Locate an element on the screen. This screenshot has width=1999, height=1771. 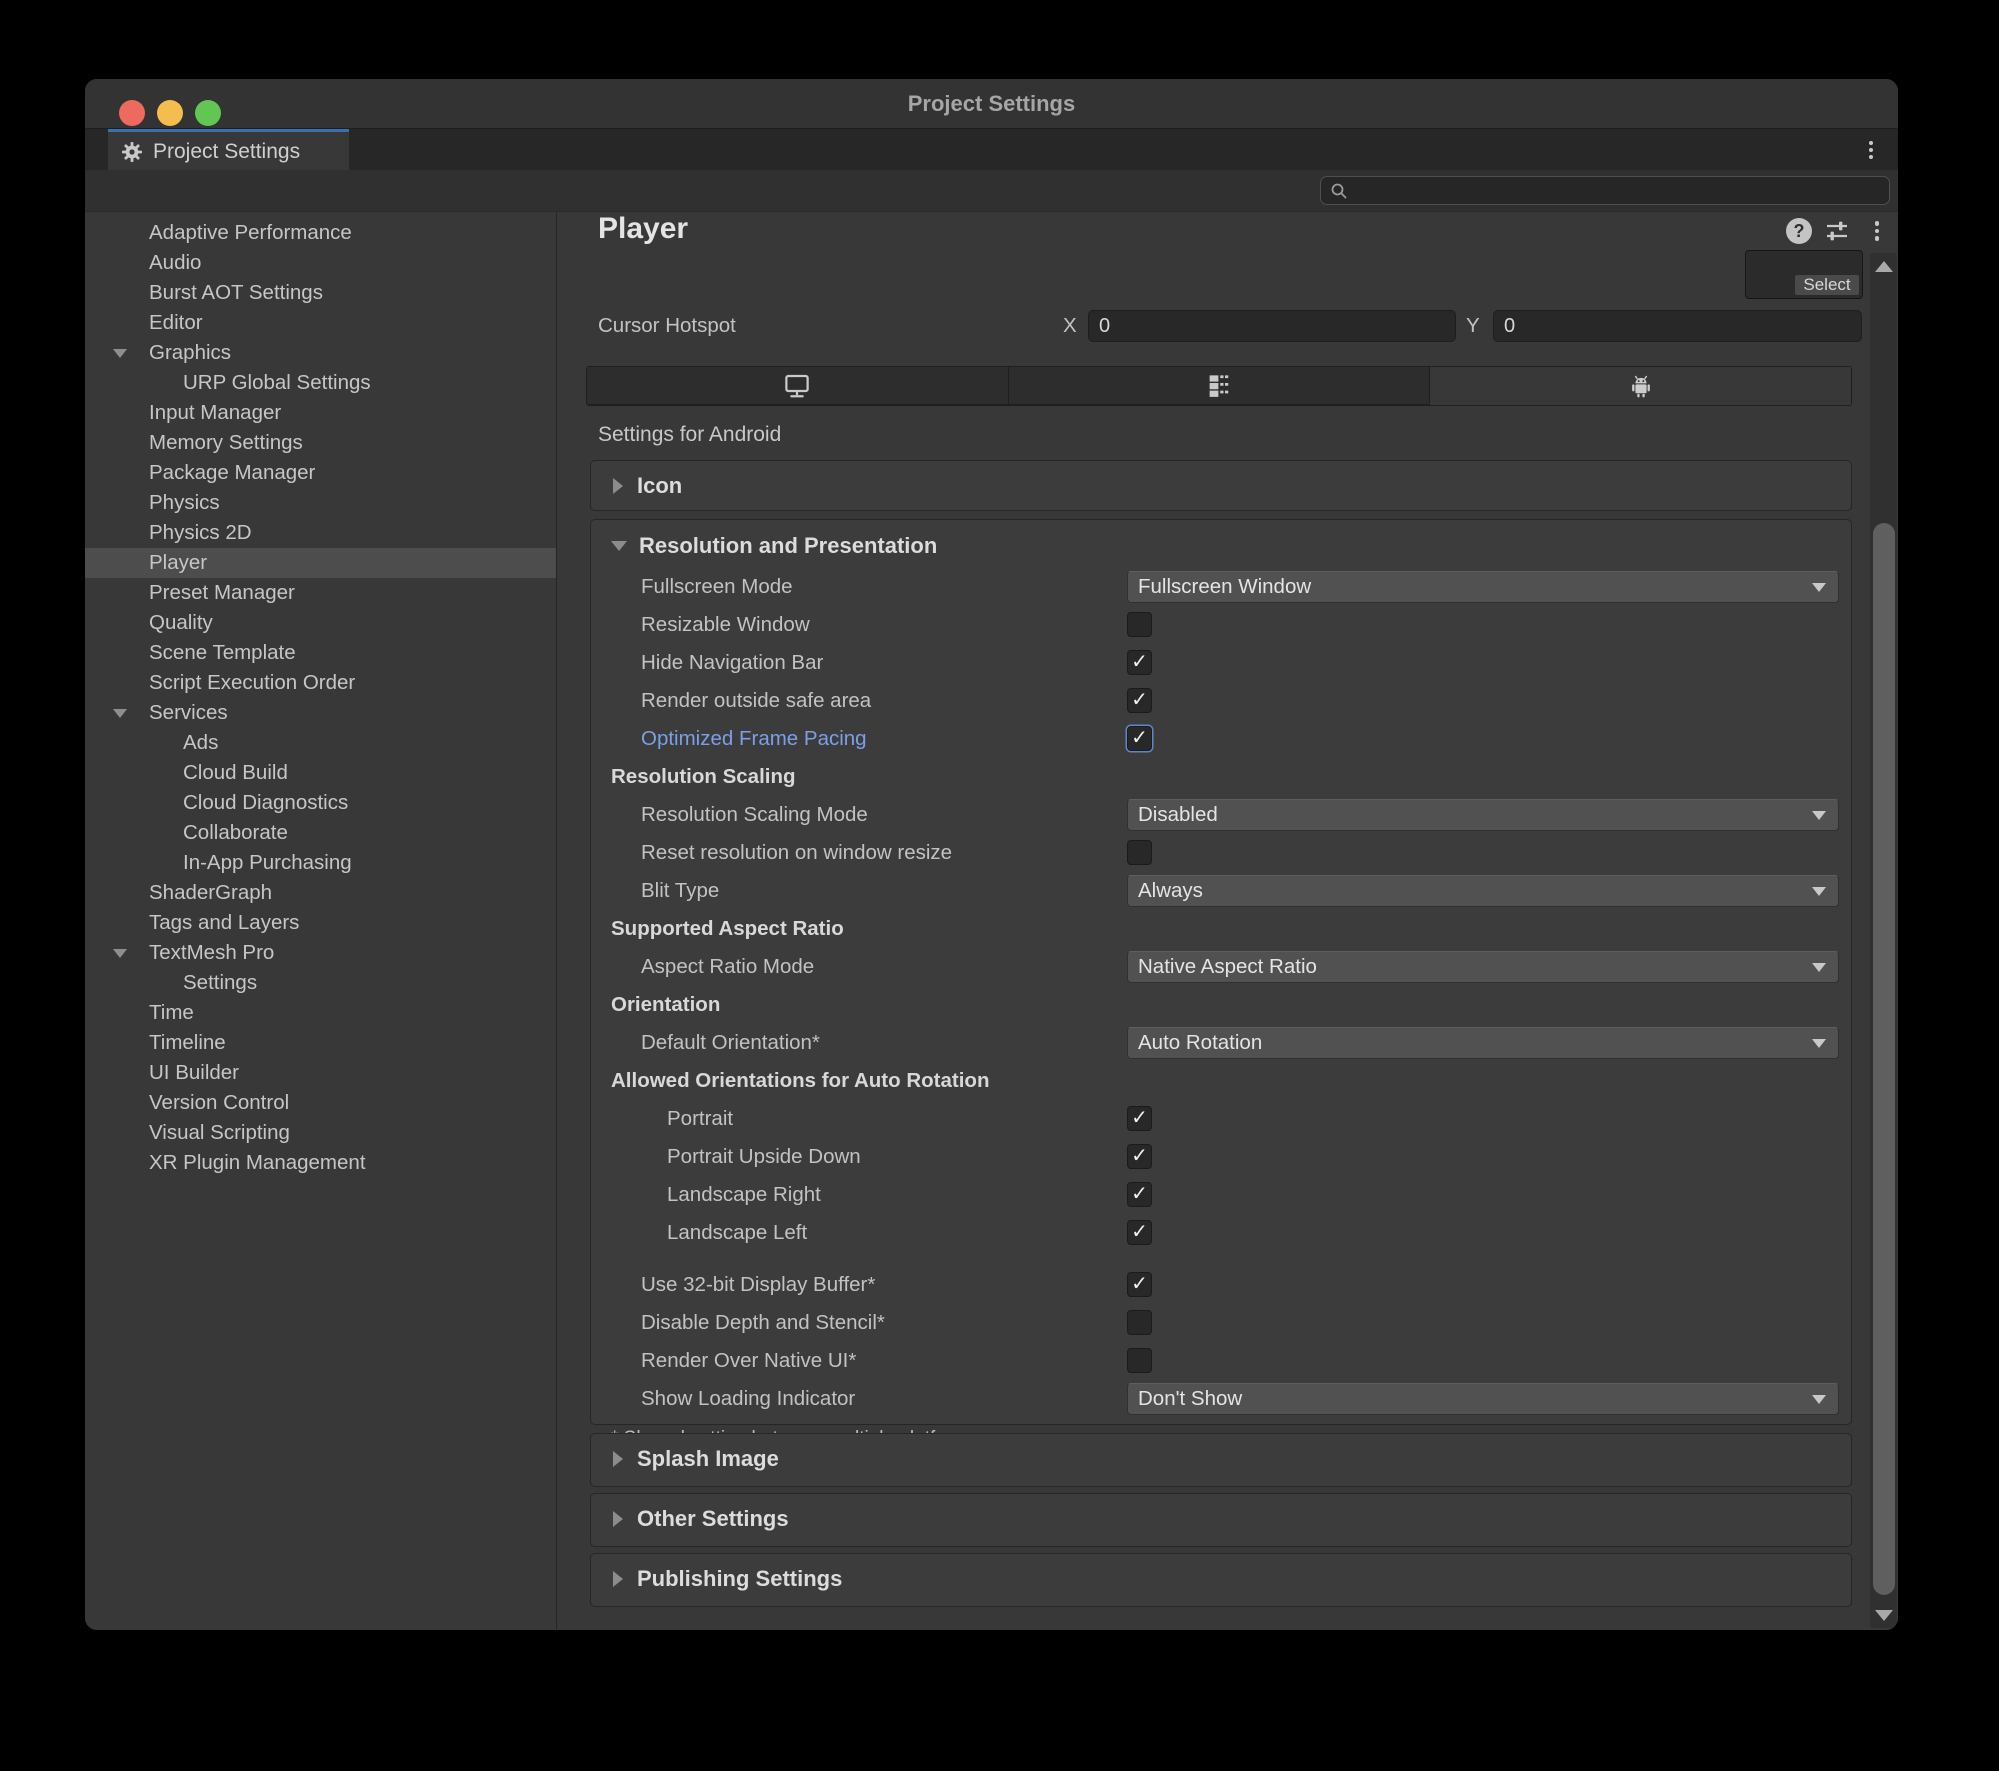
sidebar-item-timeline: Timeline is located at coordinates (320, 1043).